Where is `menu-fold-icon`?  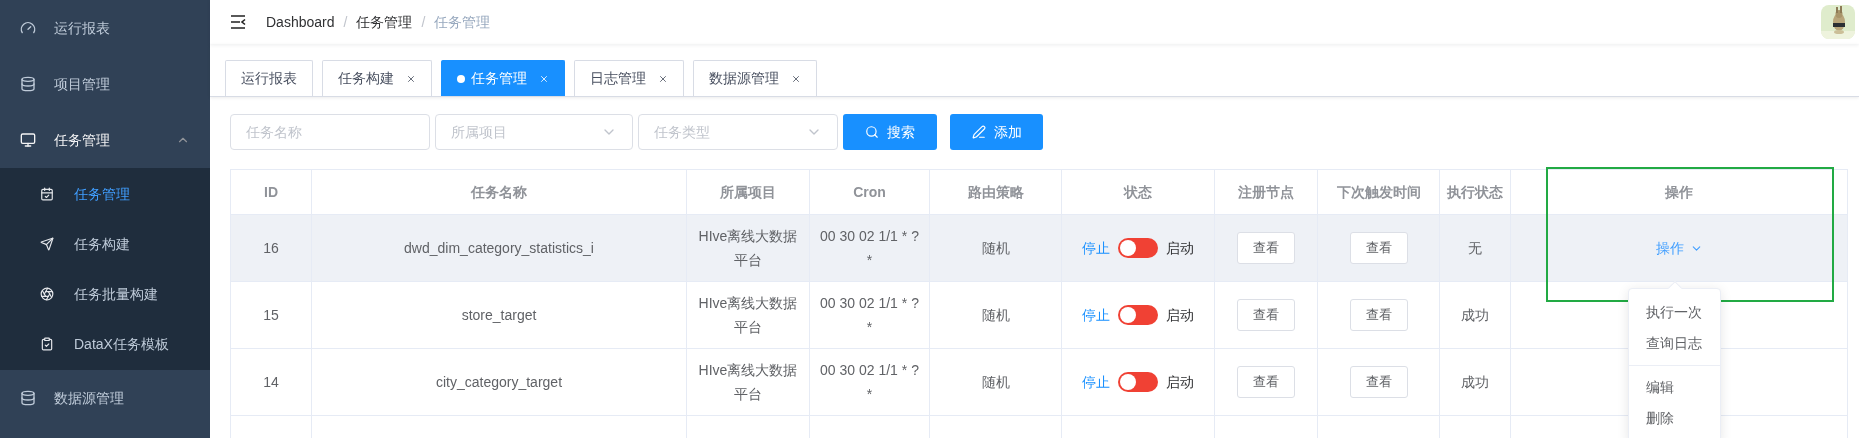 menu-fold-icon is located at coordinates (238, 22).